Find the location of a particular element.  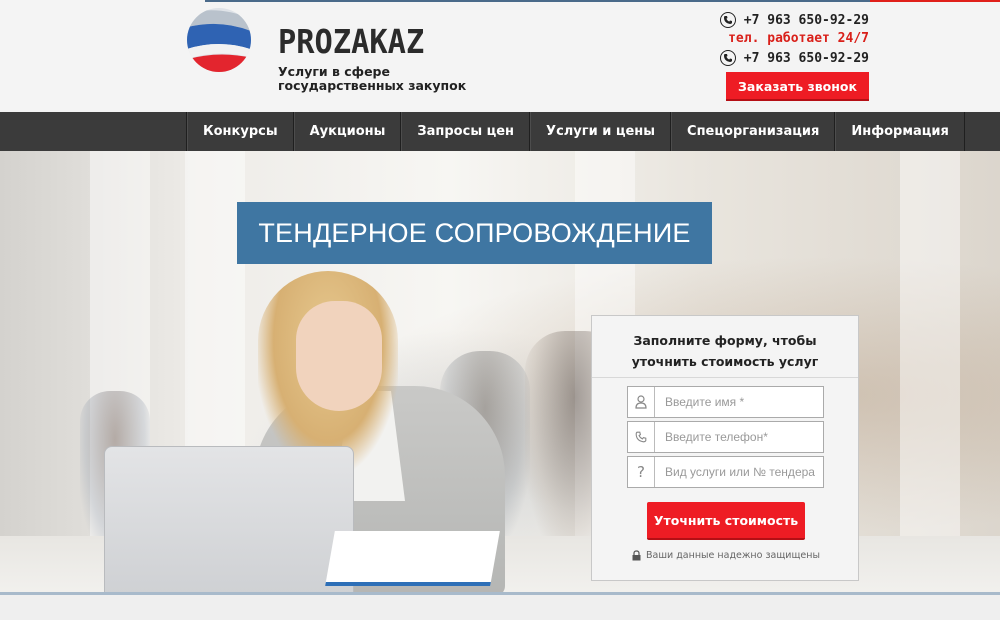

laptop-image is located at coordinates (229, 520).